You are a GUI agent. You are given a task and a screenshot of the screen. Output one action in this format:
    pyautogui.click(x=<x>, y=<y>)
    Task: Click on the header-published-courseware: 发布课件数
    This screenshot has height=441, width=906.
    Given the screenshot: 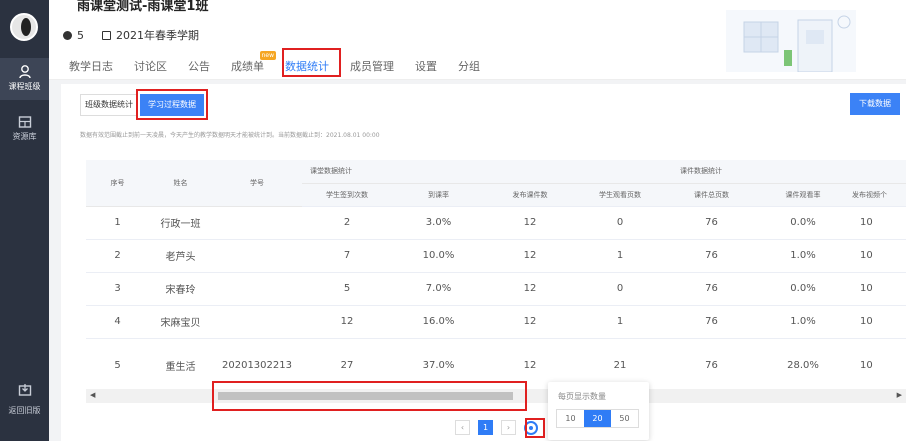 What is the action you would take?
    pyautogui.click(x=530, y=195)
    